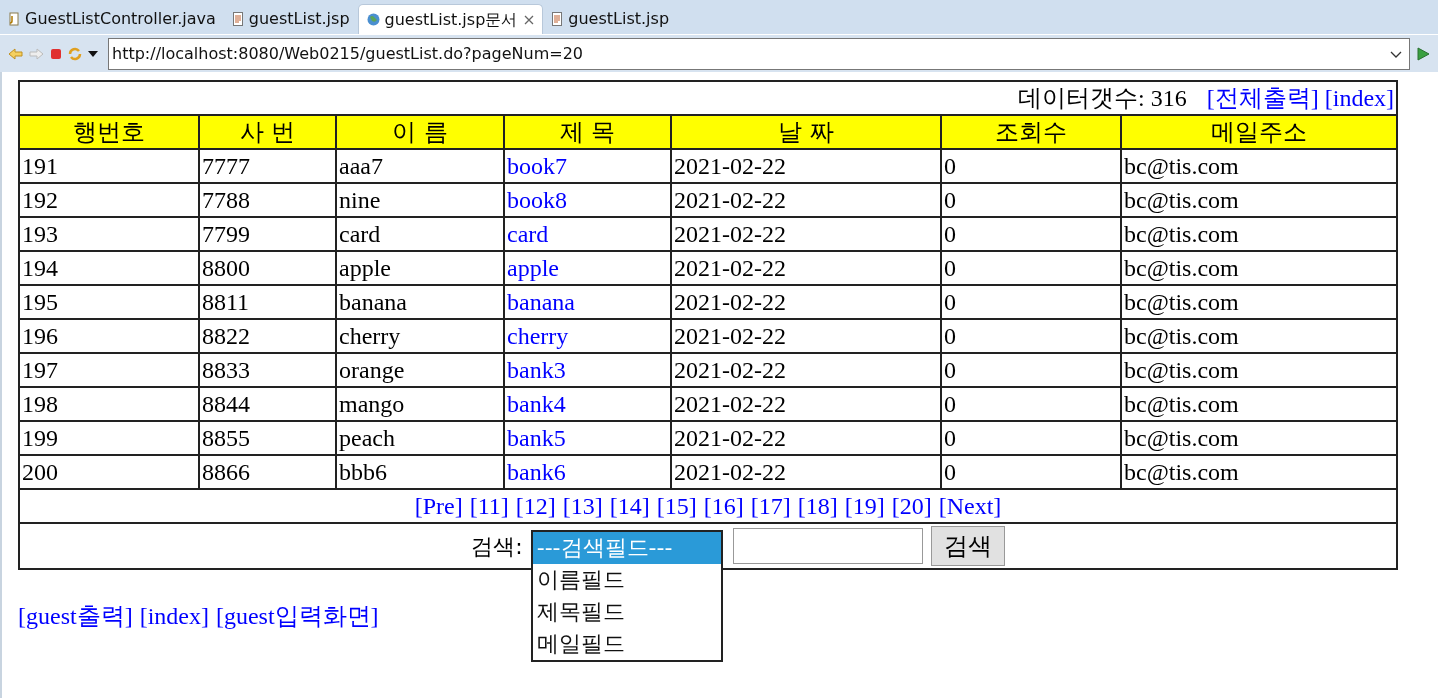  What do you see at coordinates (174, 616) in the screenshot?
I see `footer-link: [index]` at bounding box center [174, 616].